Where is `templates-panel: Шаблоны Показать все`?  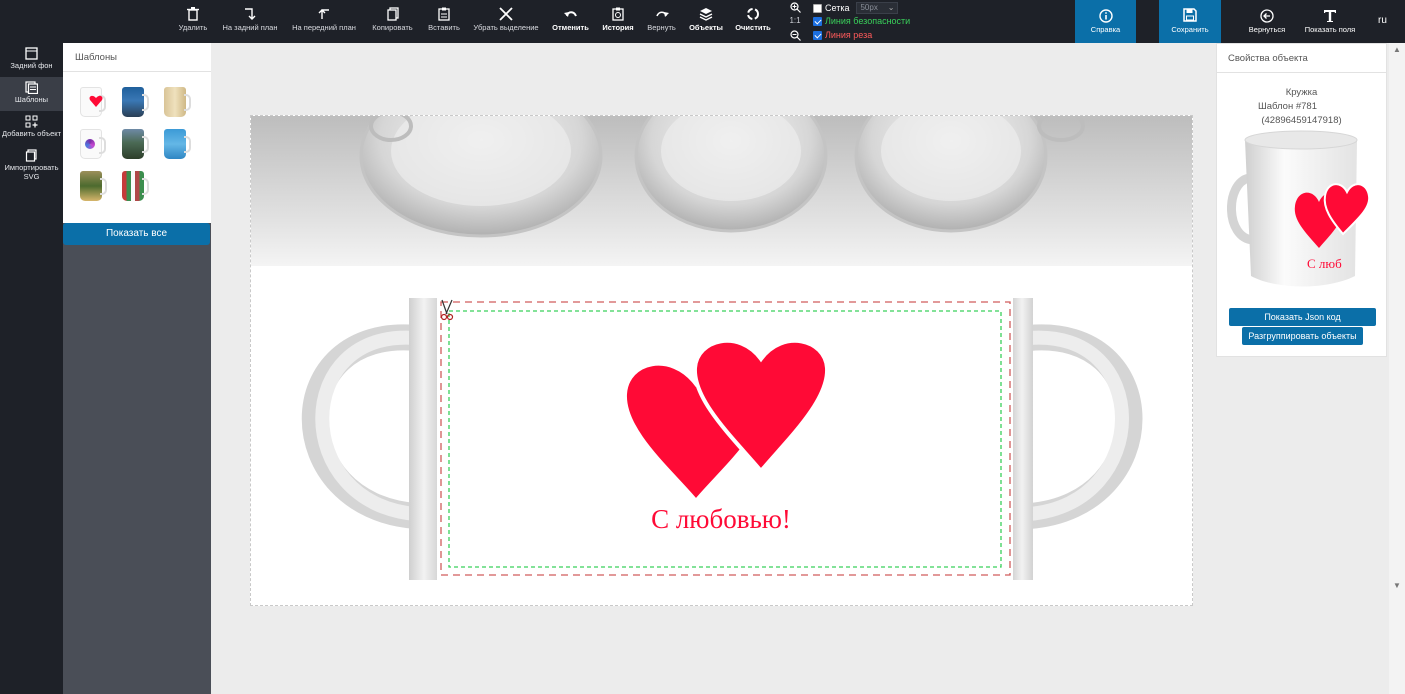
templates-panel: Шаблоны Показать все is located at coordinates (137, 368).